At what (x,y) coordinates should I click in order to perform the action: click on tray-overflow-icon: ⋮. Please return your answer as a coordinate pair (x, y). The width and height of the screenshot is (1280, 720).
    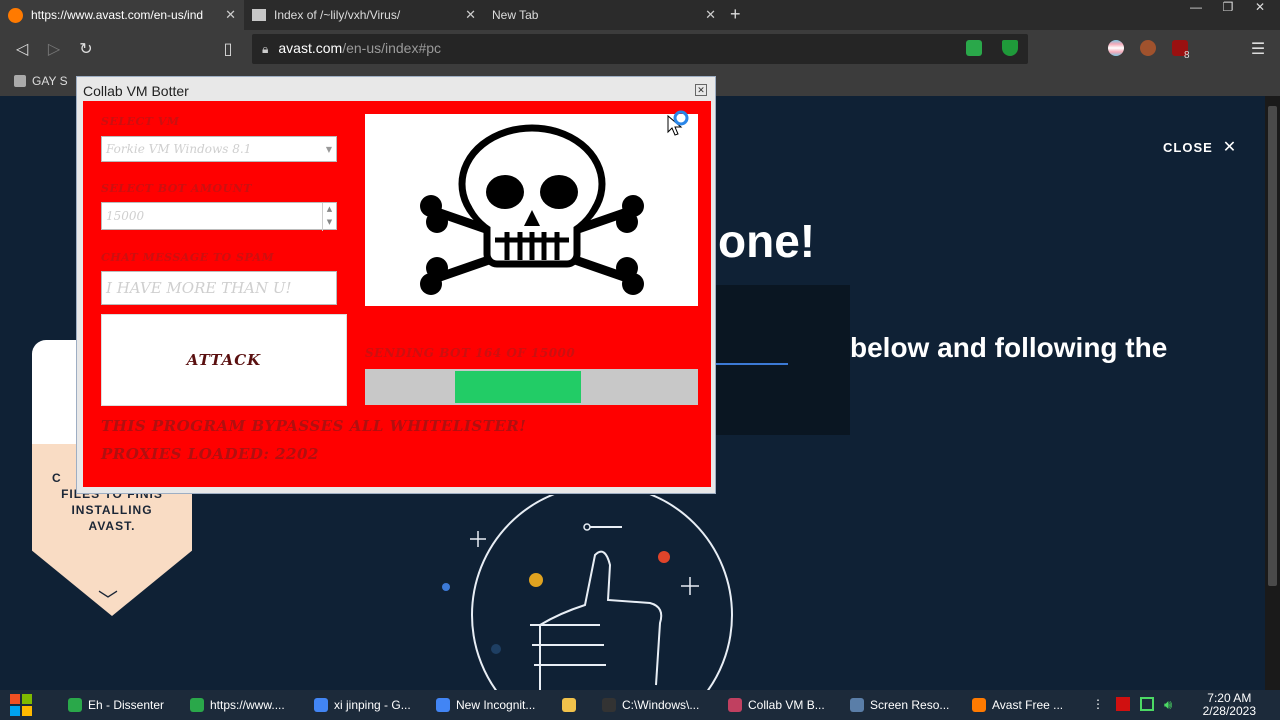
    Looking at the image, I should click on (1099, 704).